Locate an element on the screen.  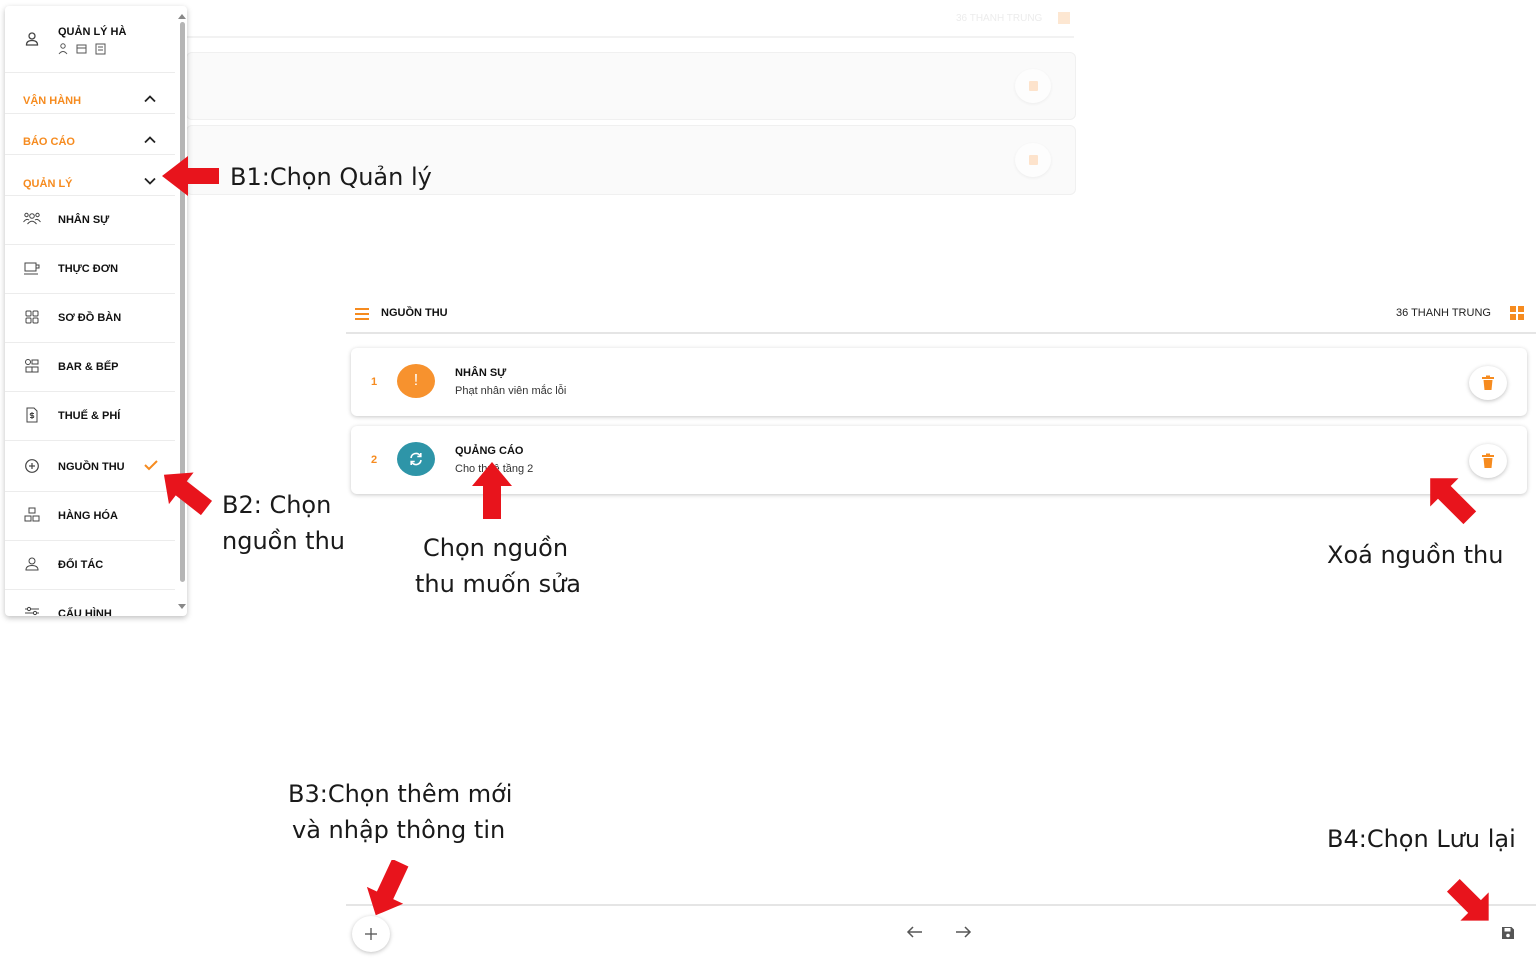
plus-icon is located at coordinates (371, 934).